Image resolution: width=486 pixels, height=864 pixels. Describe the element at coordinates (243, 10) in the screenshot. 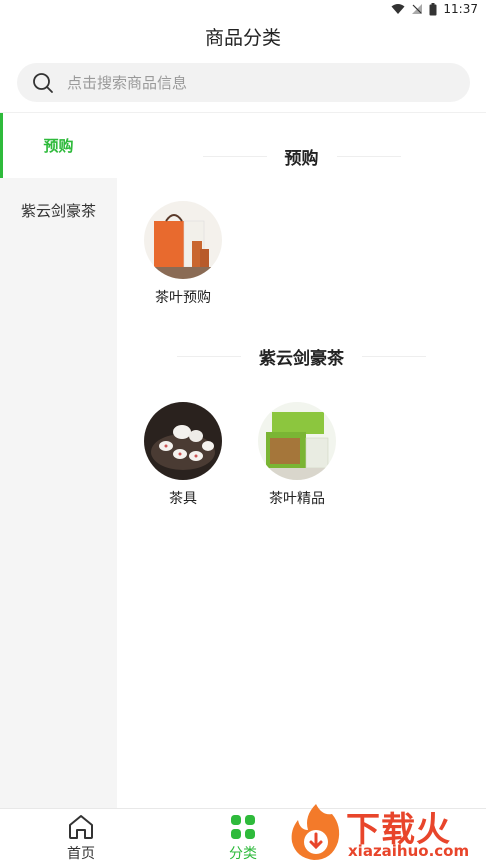

I see `status-bar: 11:37` at that location.